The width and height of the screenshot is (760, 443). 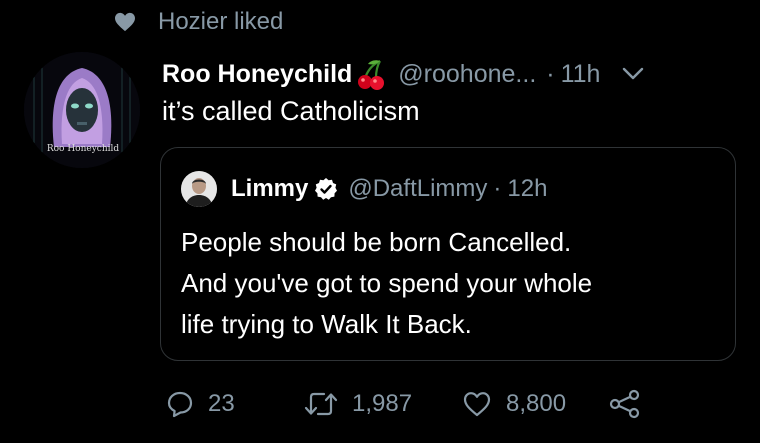 I want to click on quoted-author-name: Limmy, so click(x=269, y=189).